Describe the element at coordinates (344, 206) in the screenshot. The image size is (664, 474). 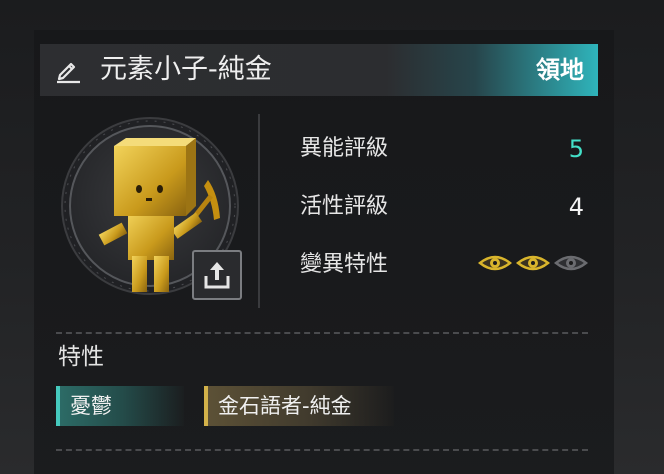
I see `stat-label: 活性評級` at that location.